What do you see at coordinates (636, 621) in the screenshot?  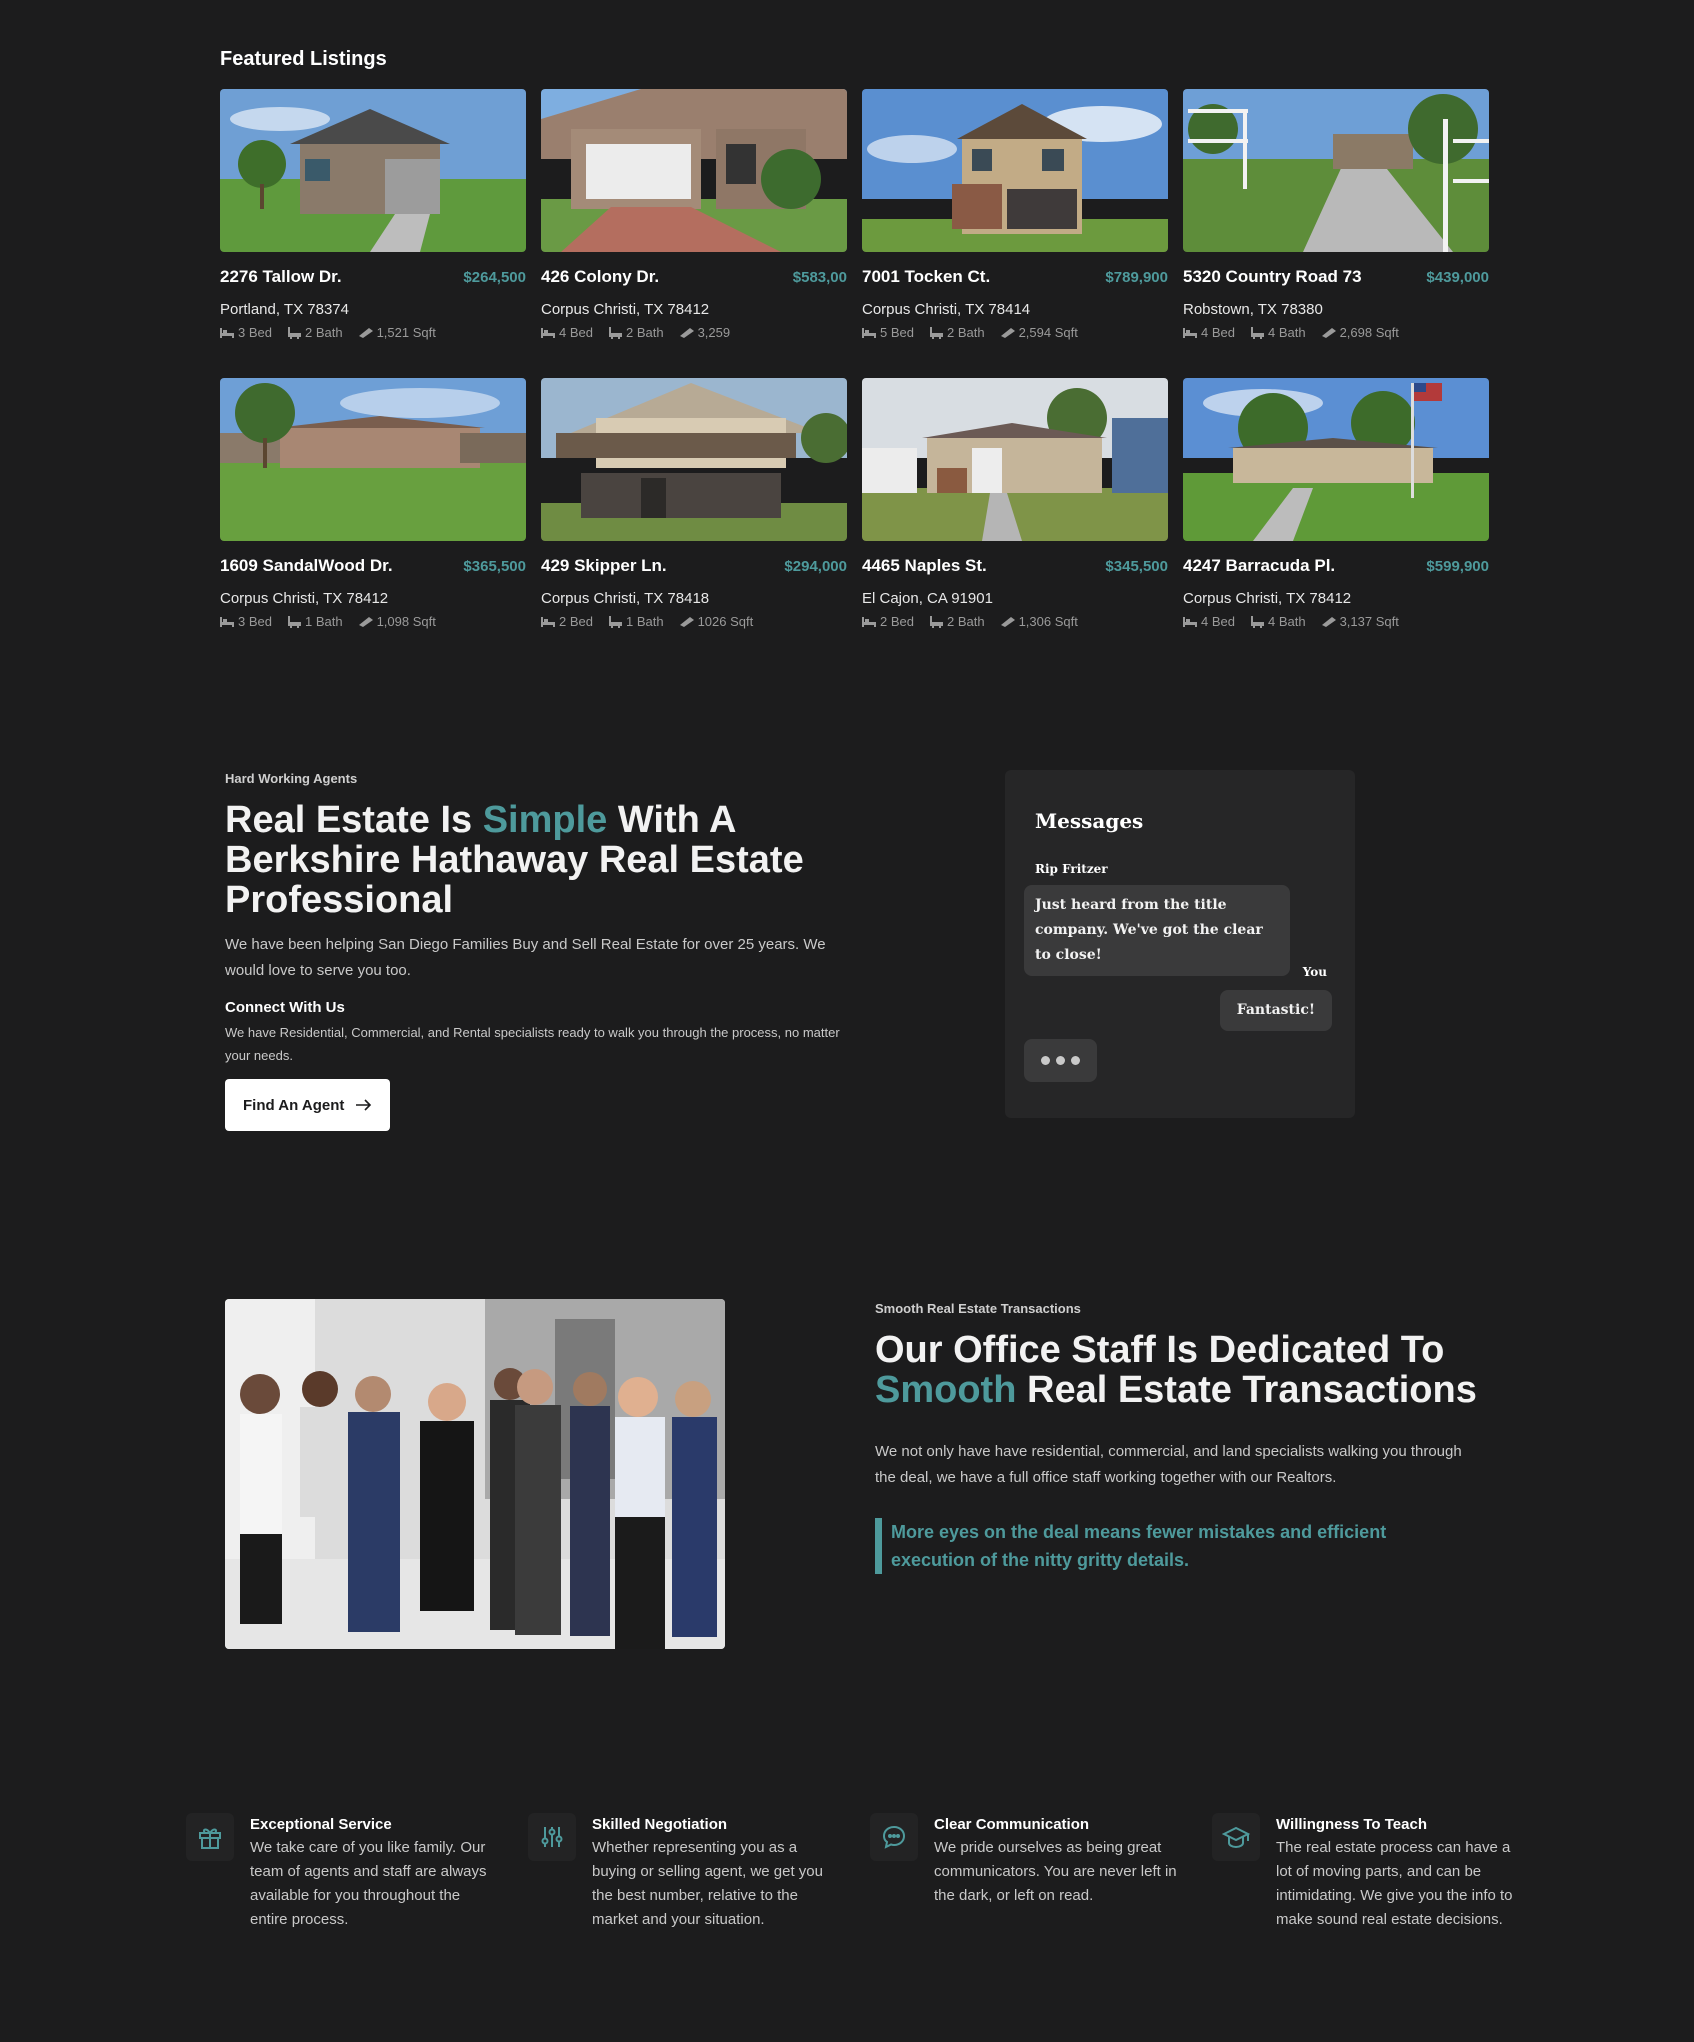 I see `bath-stat: 1 Bath` at bounding box center [636, 621].